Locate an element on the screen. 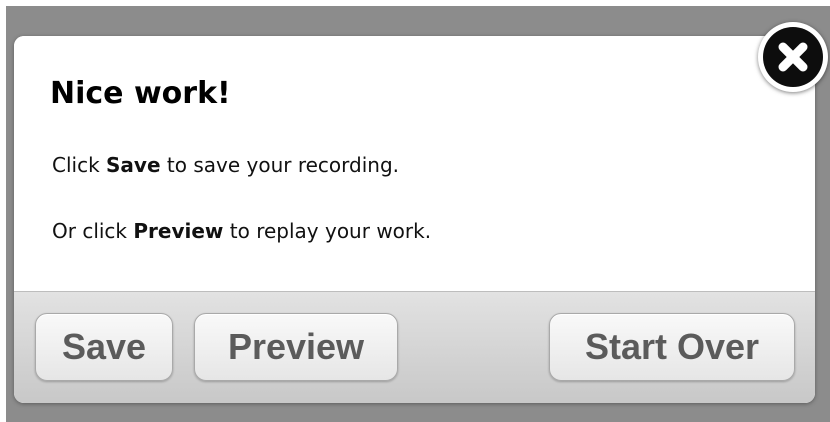 This screenshot has width=830, height=422. dialog-title: Nice work! is located at coordinates (140, 93).